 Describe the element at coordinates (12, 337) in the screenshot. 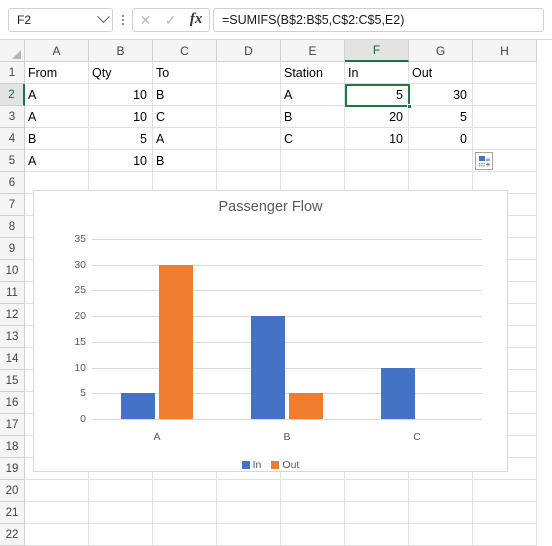

I see `row-header-13: 13` at that location.